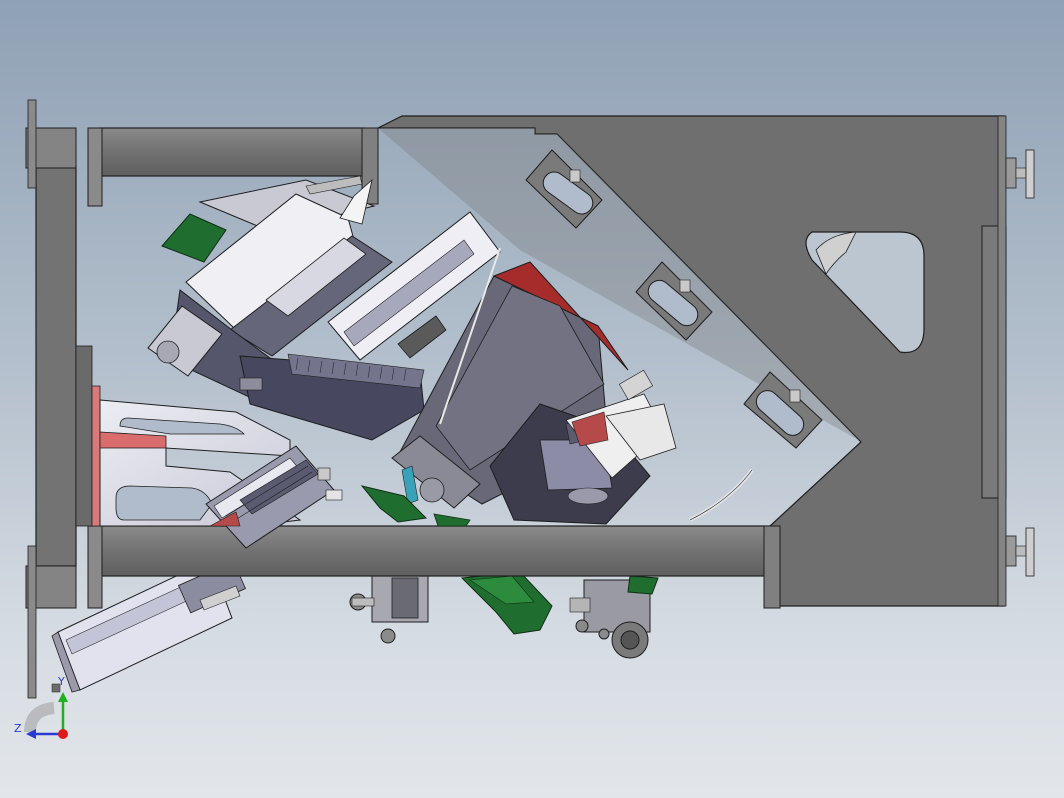  I want to click on y-axis-arrow-icon, so click(59, 708).